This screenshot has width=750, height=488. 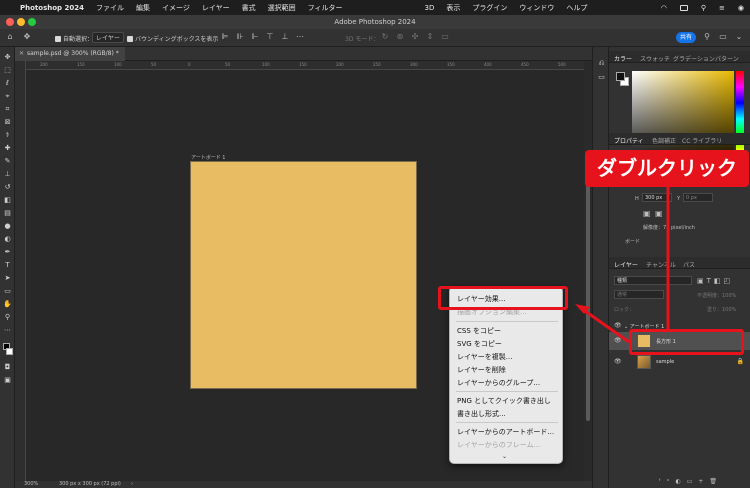 I want to click on layer-filter-icons: ▣T◧◰, so click(x=715, y=281).